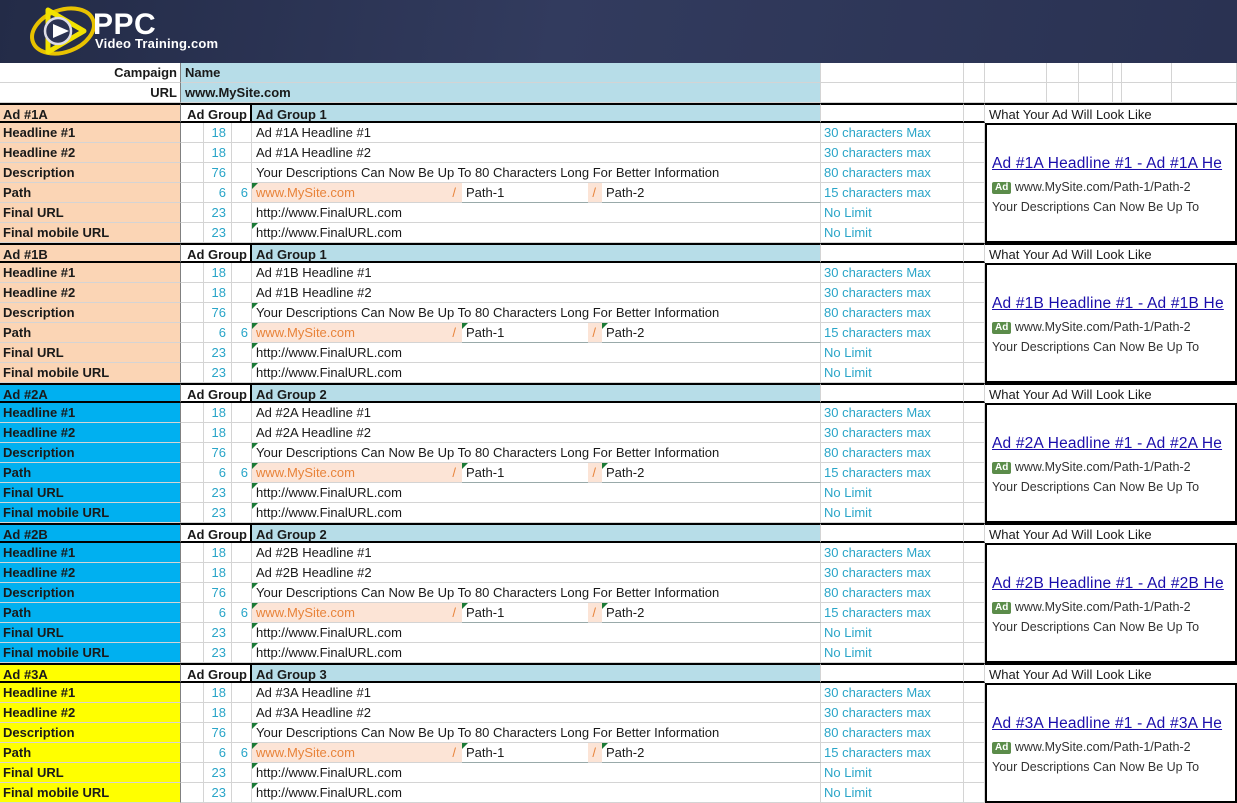  What do you see at coordinates (1108, 584) in the screenshot?
I see `preview-headline-link: Ad #2B Headline #1 - Ad #2B He` at bounding box center [1108, 584].